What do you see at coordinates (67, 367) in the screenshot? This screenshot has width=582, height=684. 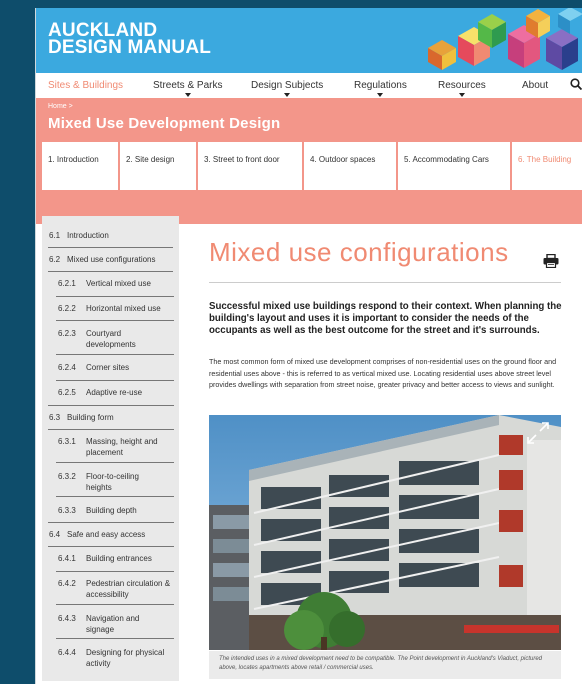 I see `sidebar-item-number: 6.2.4` at bounding box center [67, 367].